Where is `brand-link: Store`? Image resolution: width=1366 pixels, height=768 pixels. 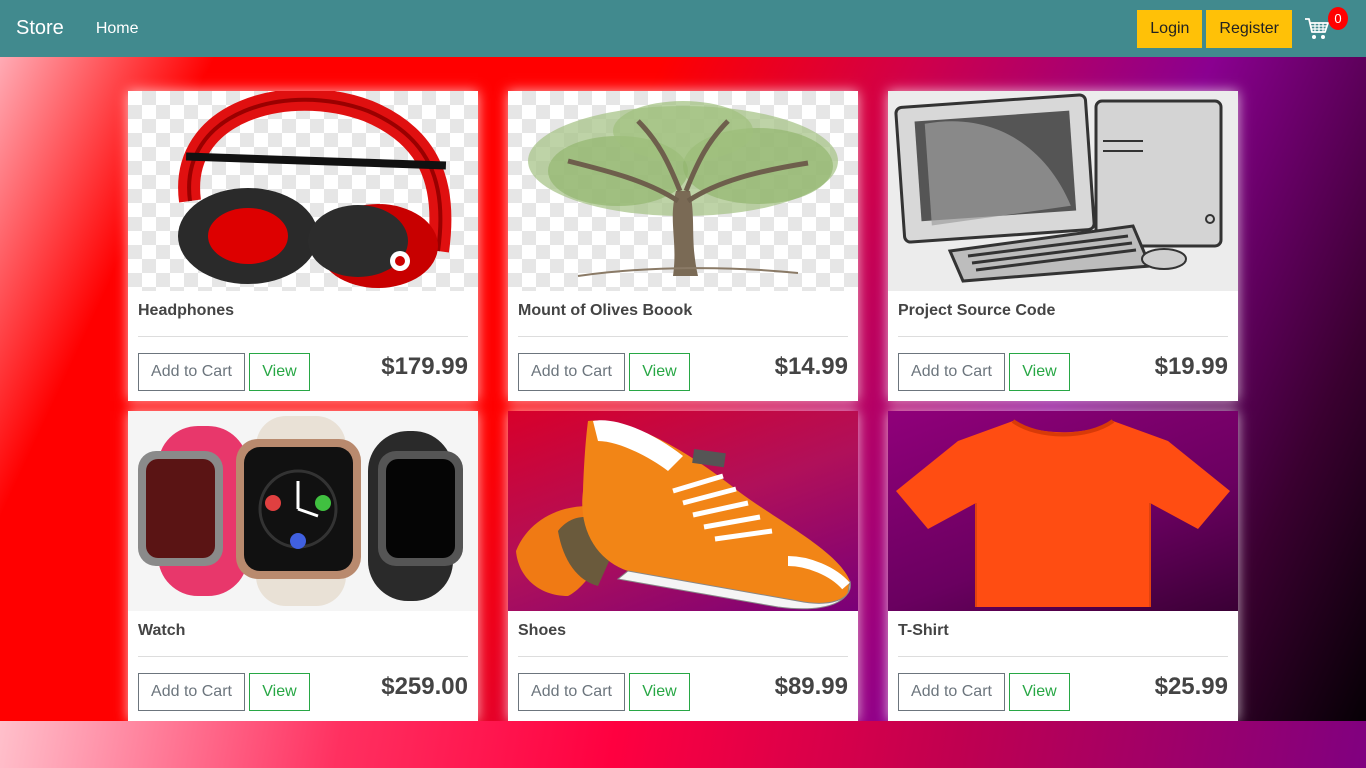 brand-link: Store is located at coordinates (40, 28).